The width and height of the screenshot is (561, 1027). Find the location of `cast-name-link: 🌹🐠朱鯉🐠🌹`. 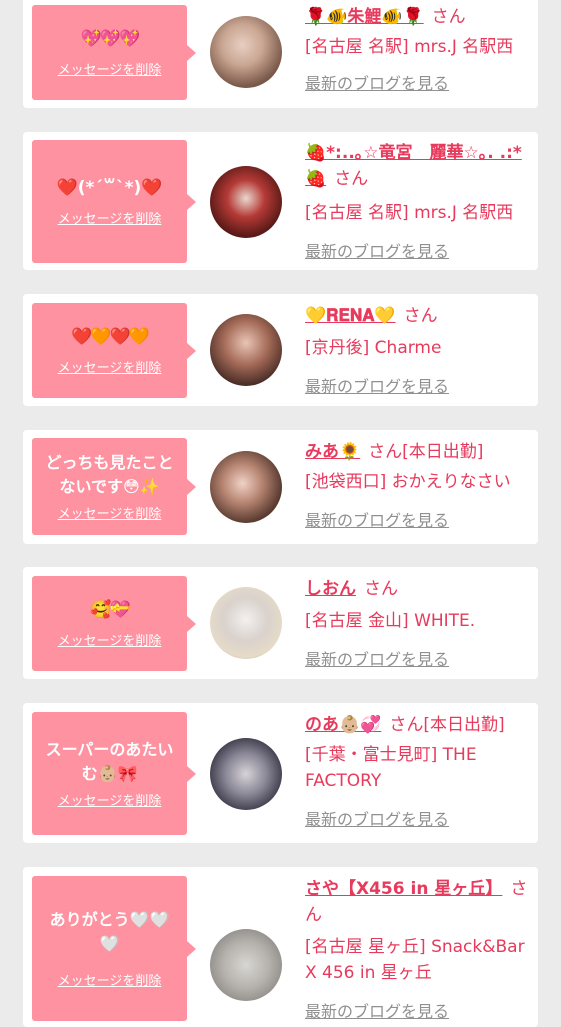

cast-name-link: 🌹🐠朱鯉🐠🌹 is located at coordinates (364, 17).